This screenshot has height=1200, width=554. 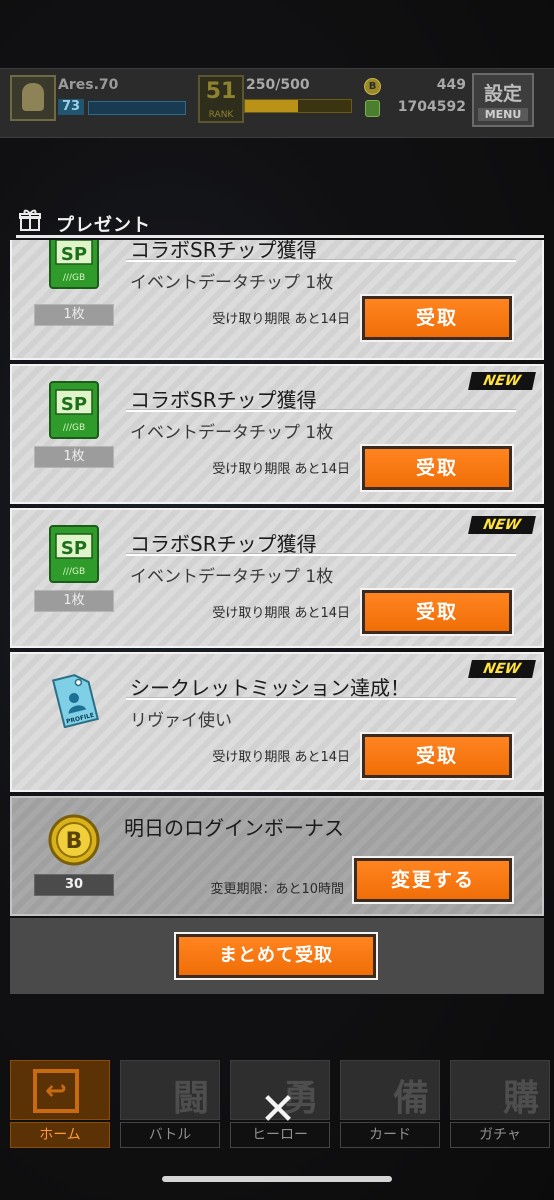 I want to click on exp-bar, so click(x=137, y=108).